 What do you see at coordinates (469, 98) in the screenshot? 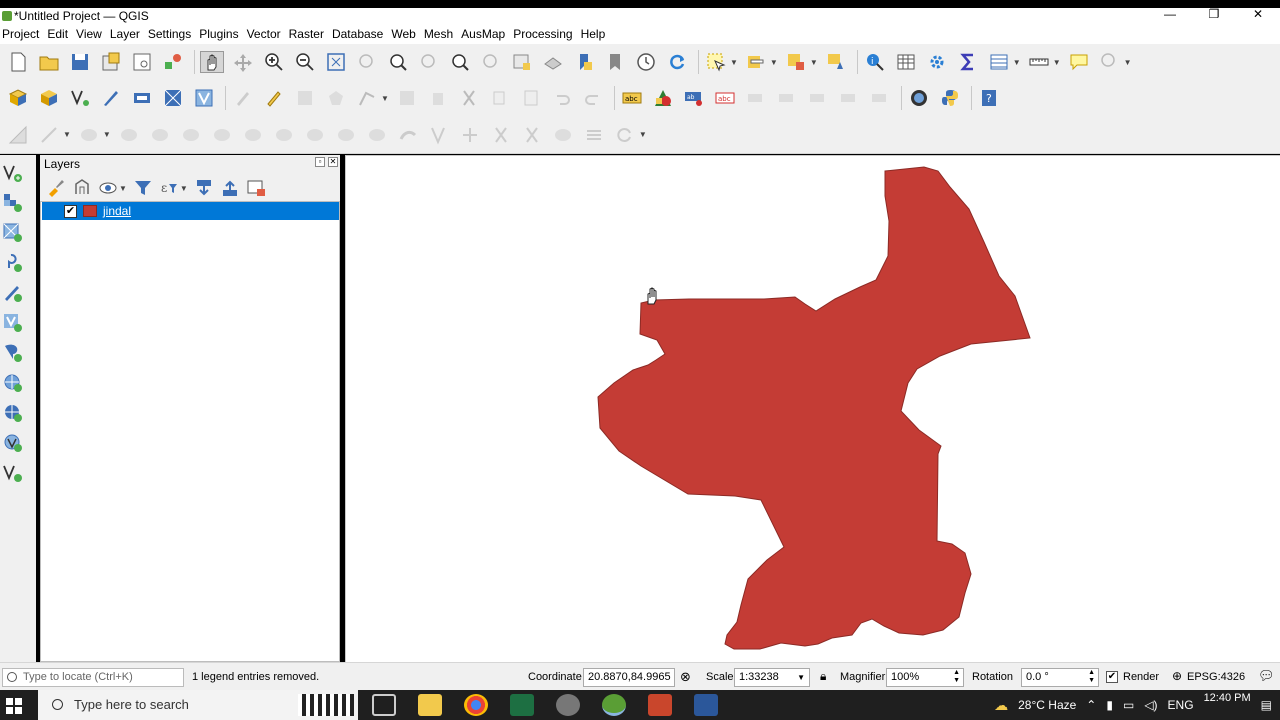
I see `cut-features-icon` at bounding box center [469, 98].